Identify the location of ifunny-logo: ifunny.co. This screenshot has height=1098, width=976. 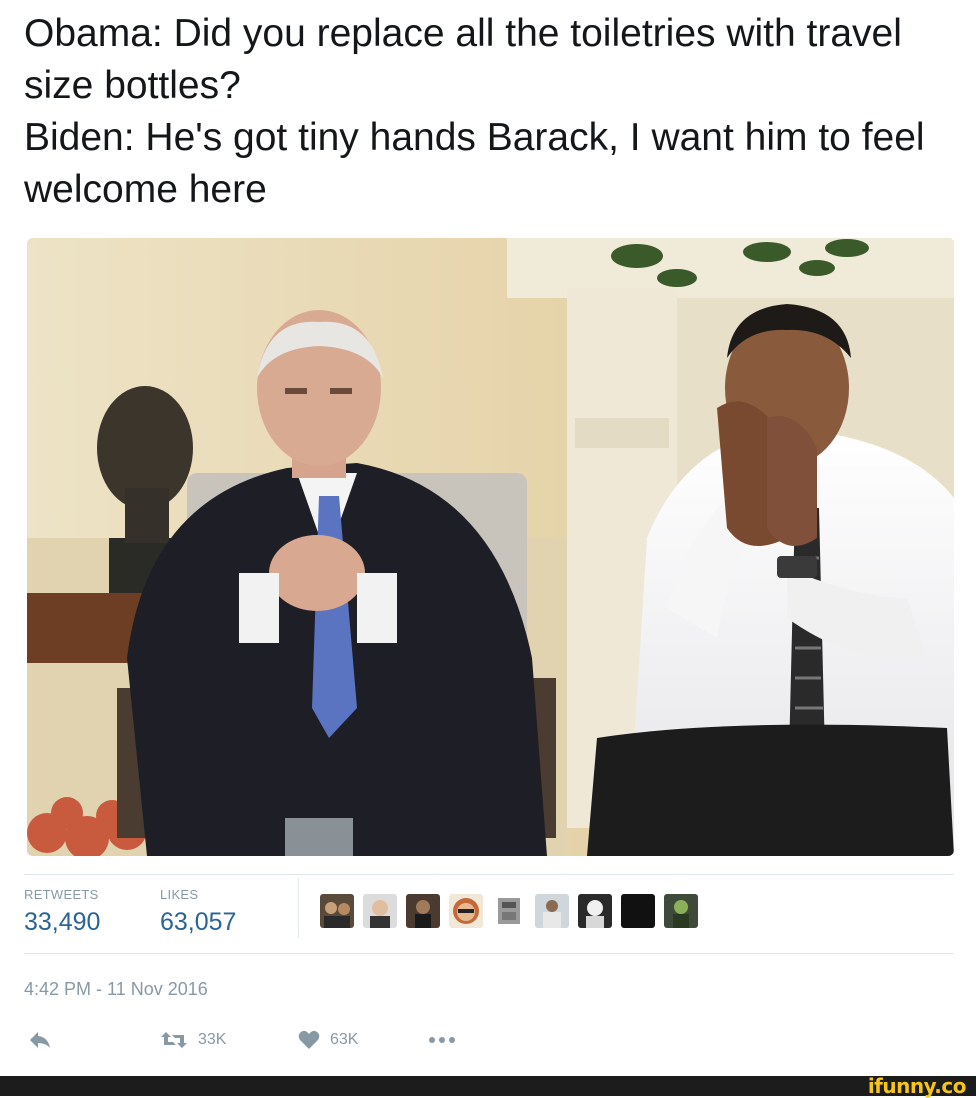
(917, 1086).